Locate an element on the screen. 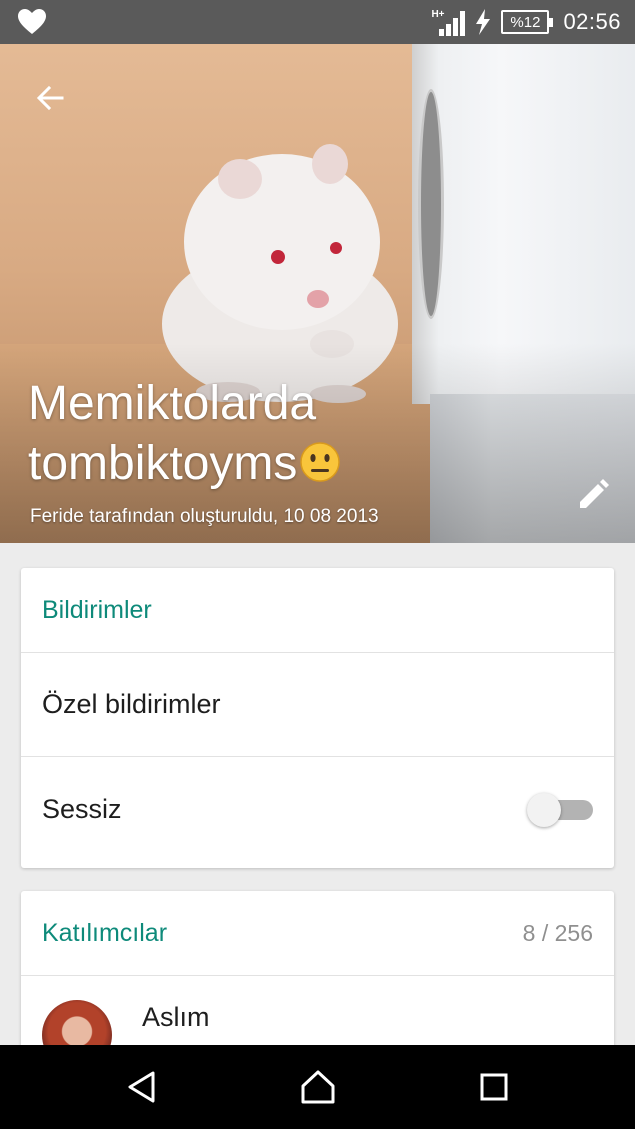  recents-square-icon is located at coordinates (494, 1087).